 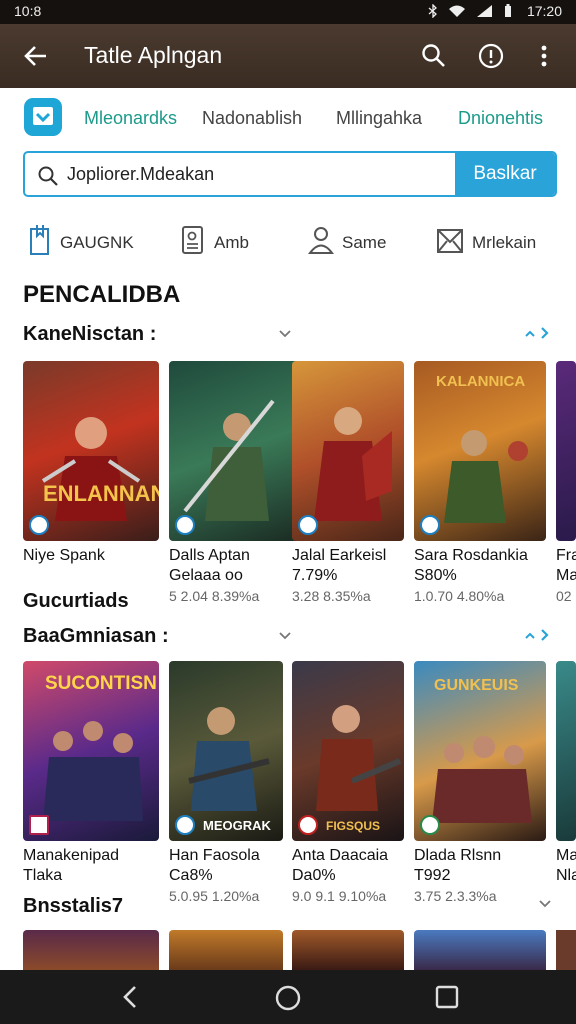 What do you see at coordinates (131, 999) in the screenshot?
I see `nav-back-icon` at bounding box center [131, 999].